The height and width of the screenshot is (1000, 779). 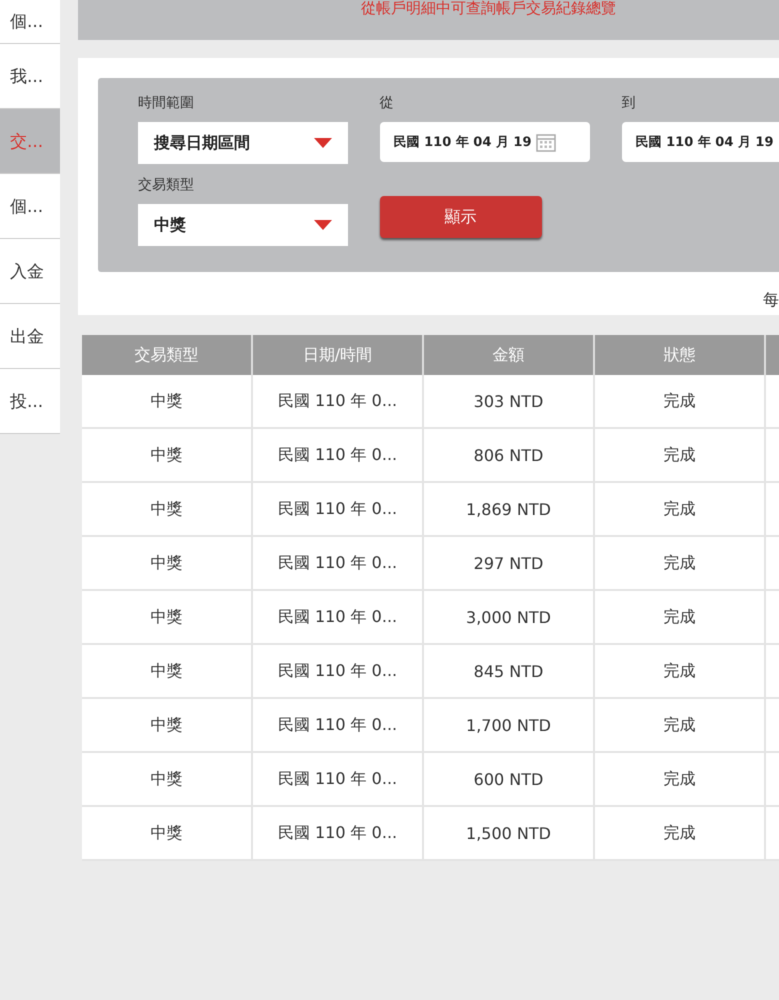 What do you see at coordinates (509, 510) in the screenshot?
I see `table-cell: 1,869 NTD` at bounding box center [509, 510].